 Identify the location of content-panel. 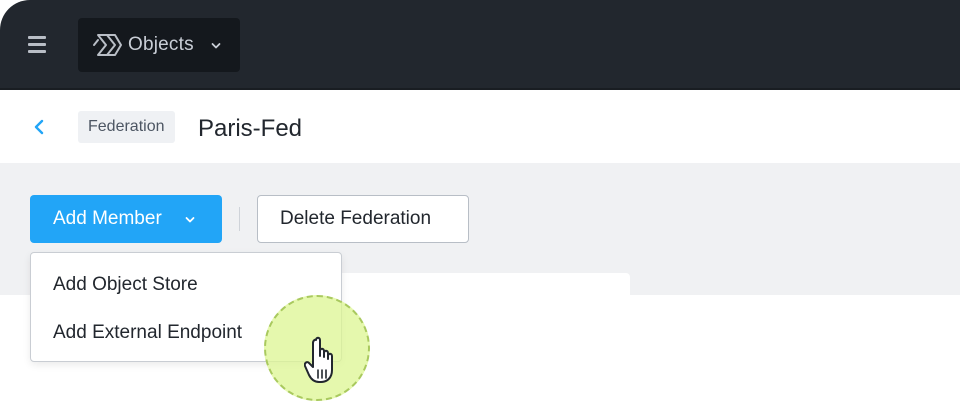
(480, 303).